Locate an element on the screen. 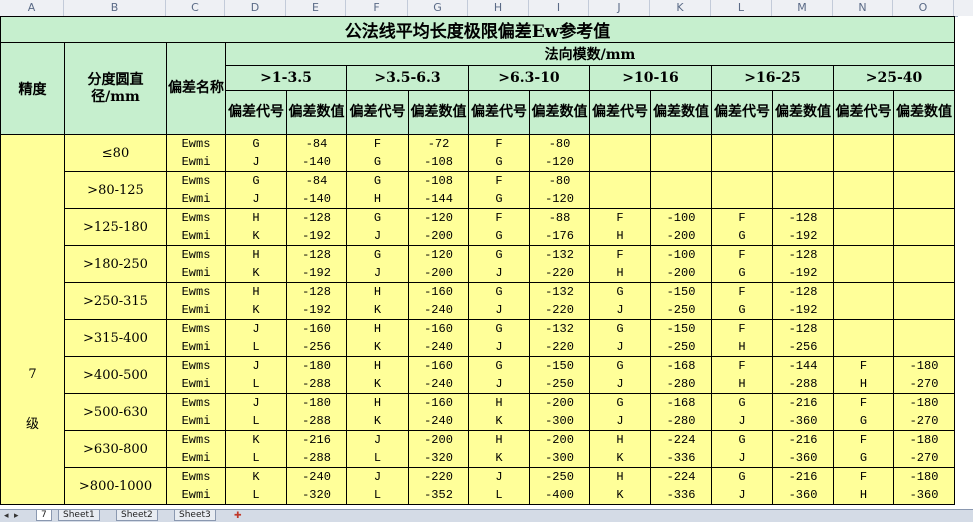  table-title: 公法线平均长度极限偏差Ew参考值 is located at coordinates (477, 29).